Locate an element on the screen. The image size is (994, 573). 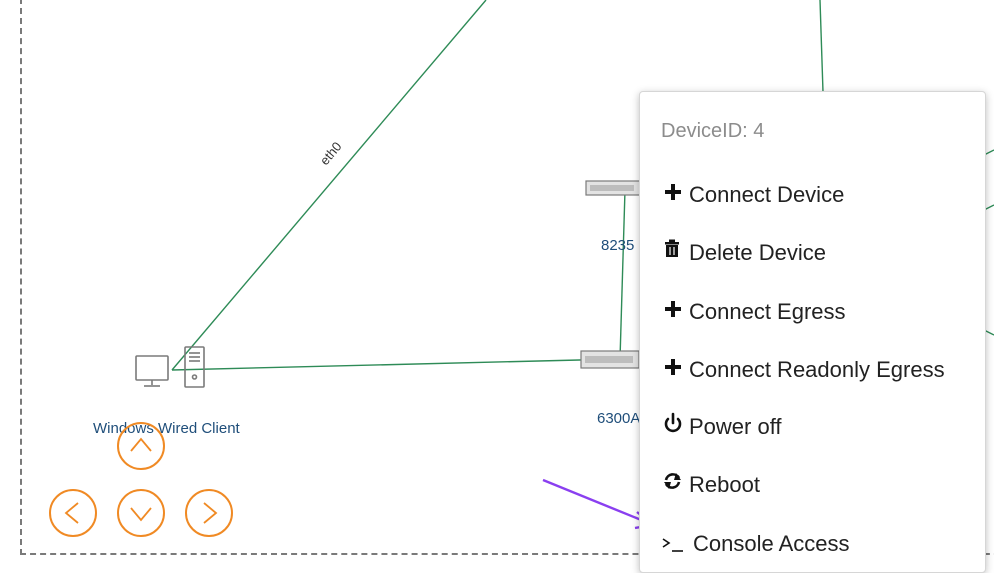
menu-item-power-off: Power off is located at coordinates (721, 423).